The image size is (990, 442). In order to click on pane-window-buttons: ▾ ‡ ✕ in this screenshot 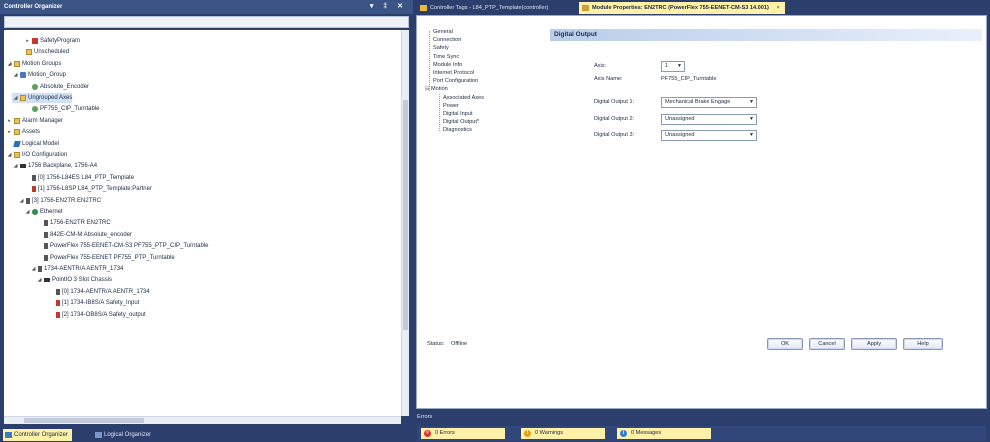, I will do `click(388, 7)`.